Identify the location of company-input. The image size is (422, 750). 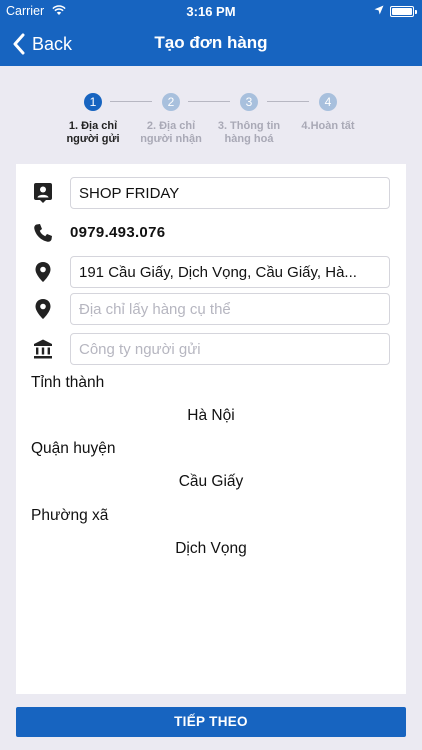
(230, 349).